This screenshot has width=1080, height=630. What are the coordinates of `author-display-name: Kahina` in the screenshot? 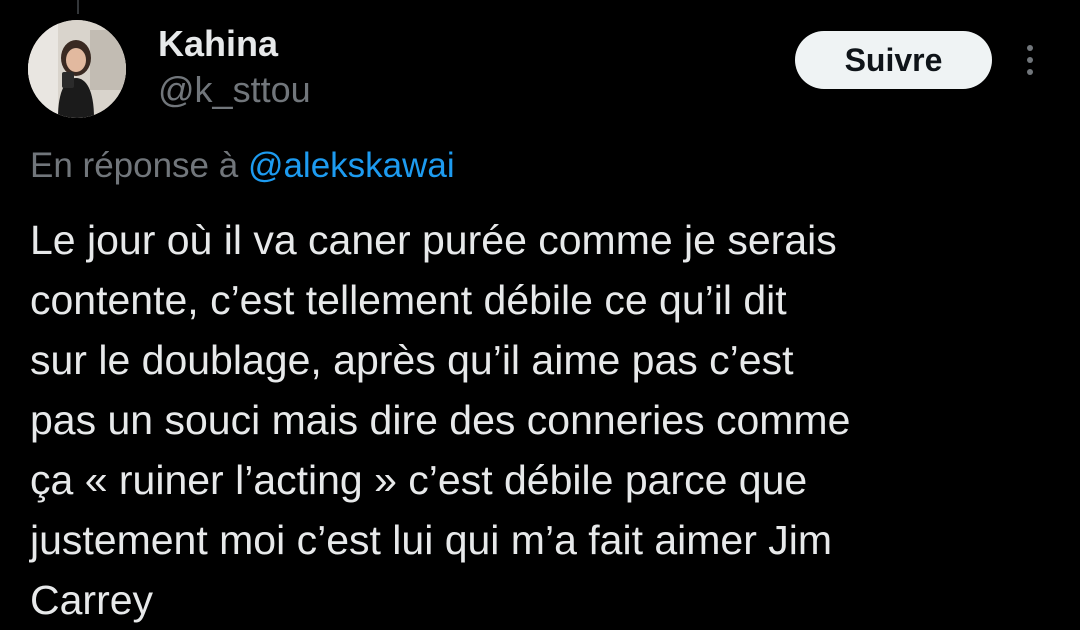 It's located at (218, 44).